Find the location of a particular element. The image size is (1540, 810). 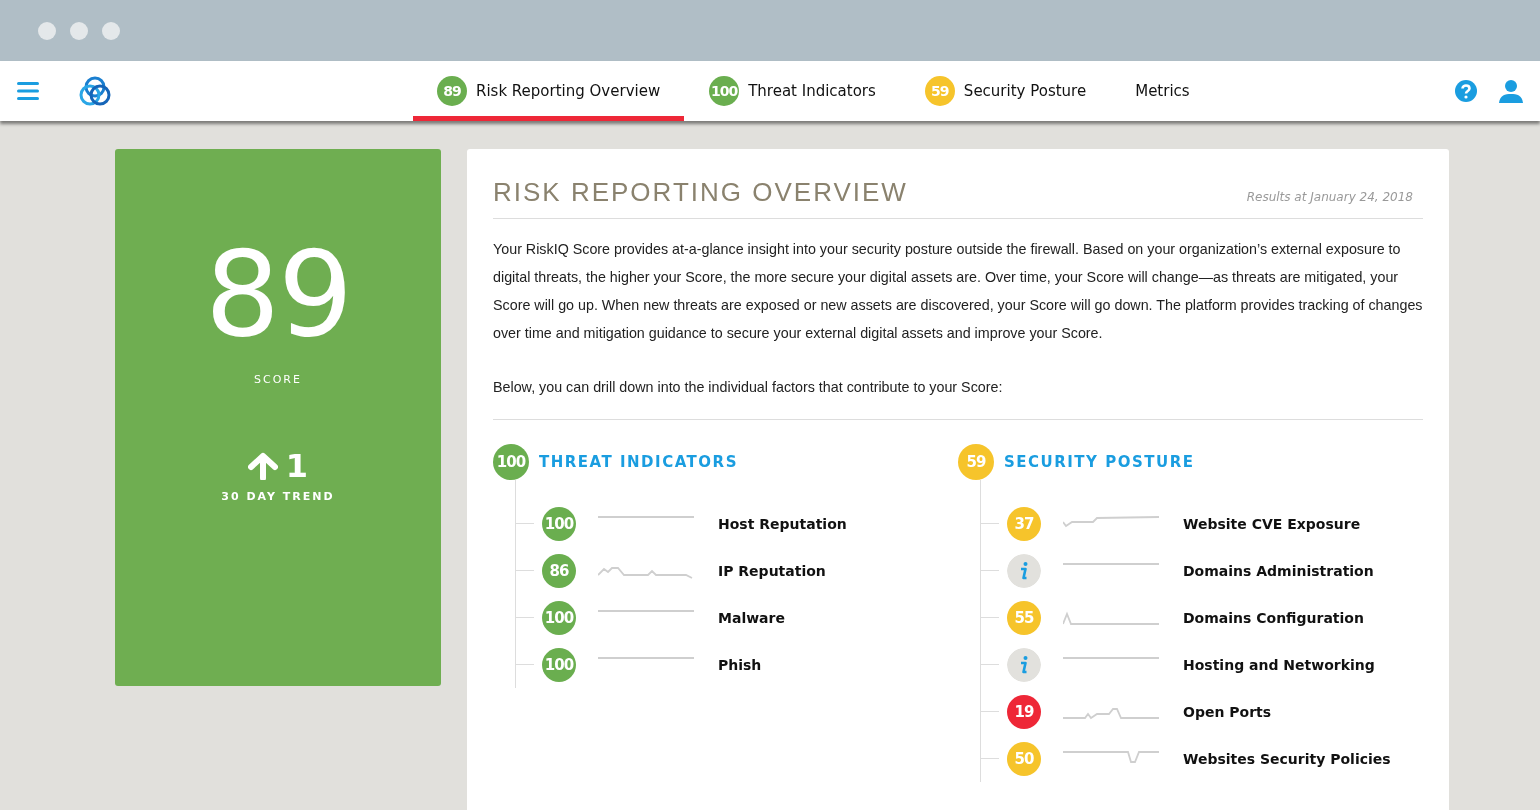

score-label: SCORE is located at coordinates (278, 379).